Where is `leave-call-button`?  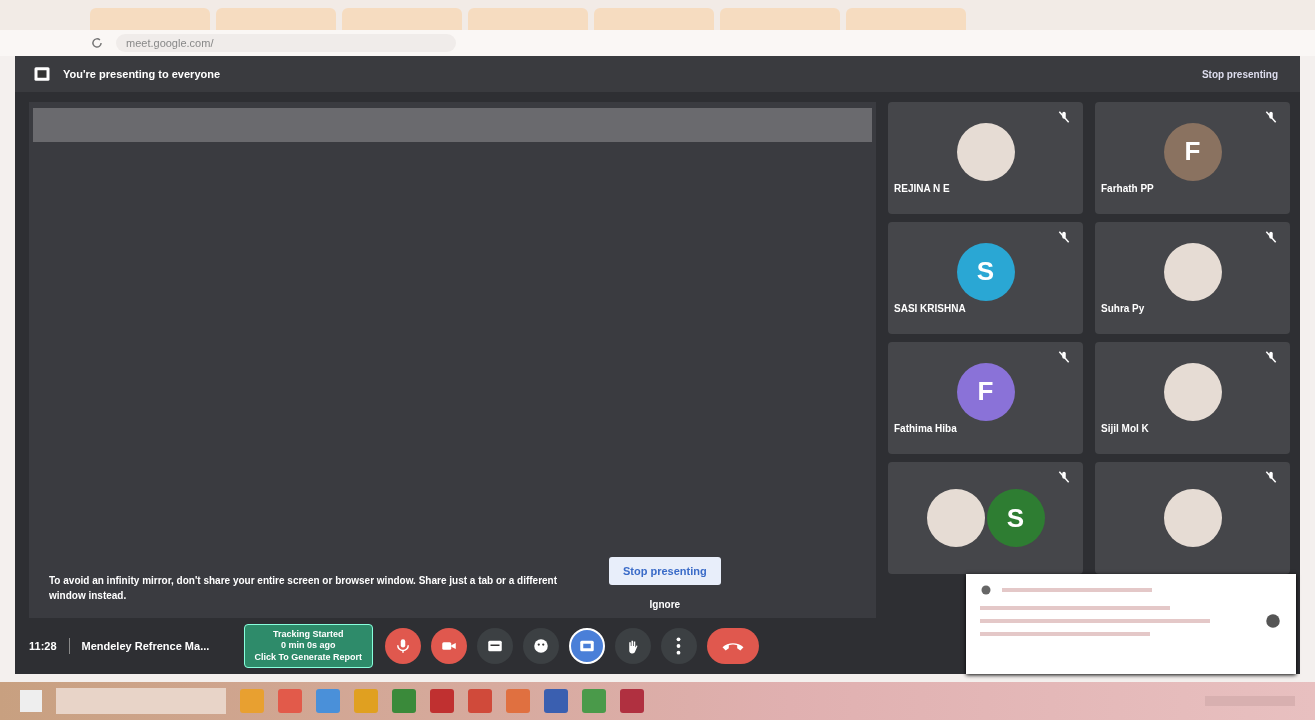 leave-call-button is located at coordinates (732, 646).